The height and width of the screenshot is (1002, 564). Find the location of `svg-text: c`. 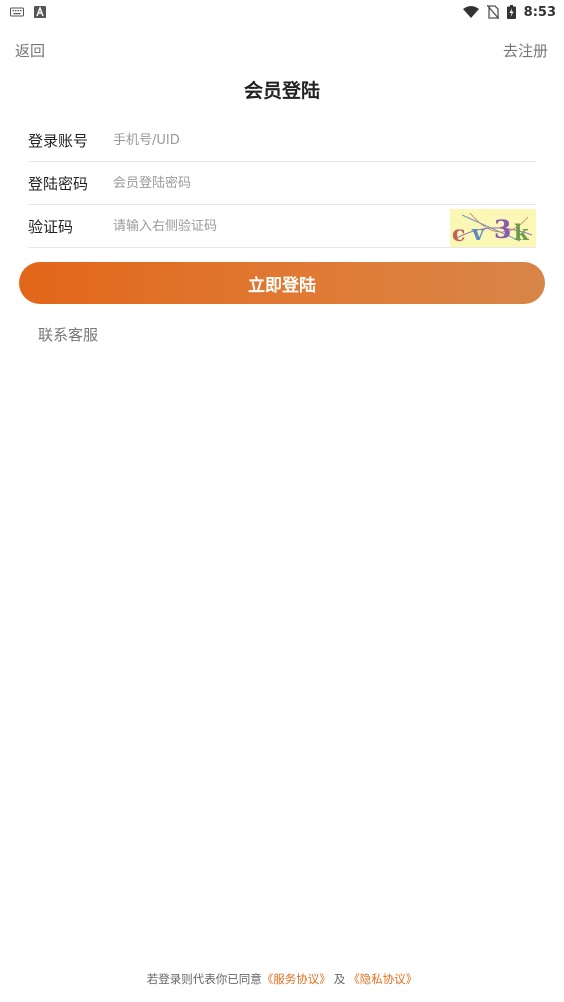

svg-text: c is located at coordinates (458, 234).